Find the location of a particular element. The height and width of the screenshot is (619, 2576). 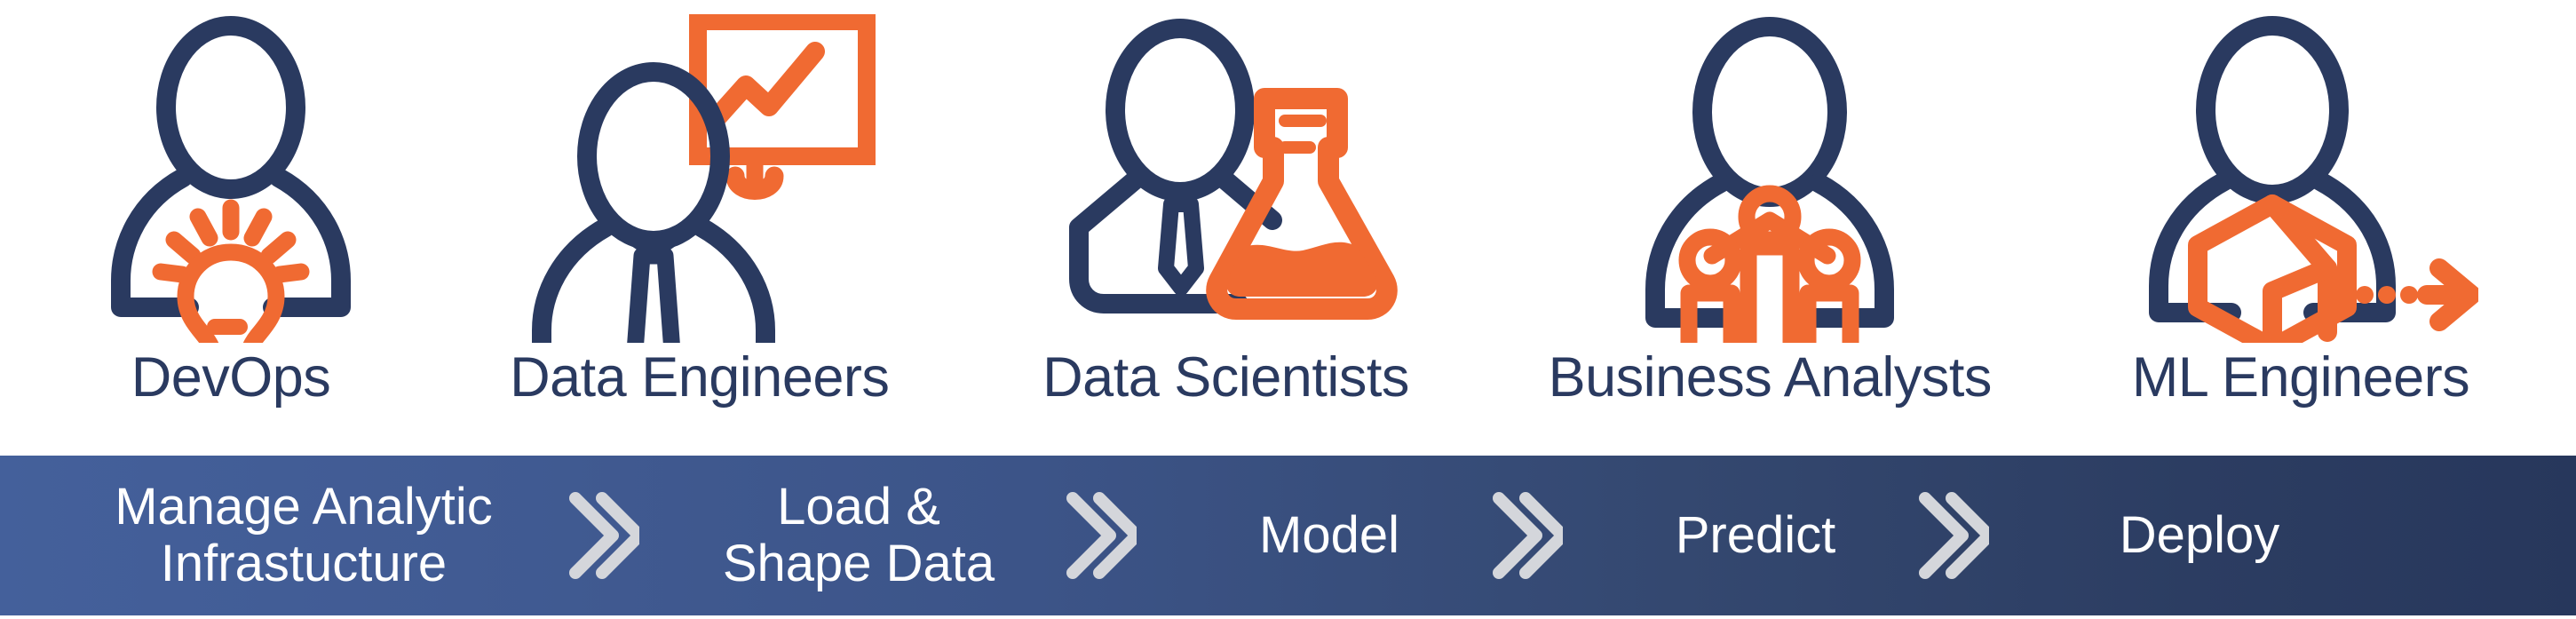

stage-deploy: Deploy is located at coordinates (2199, 535).